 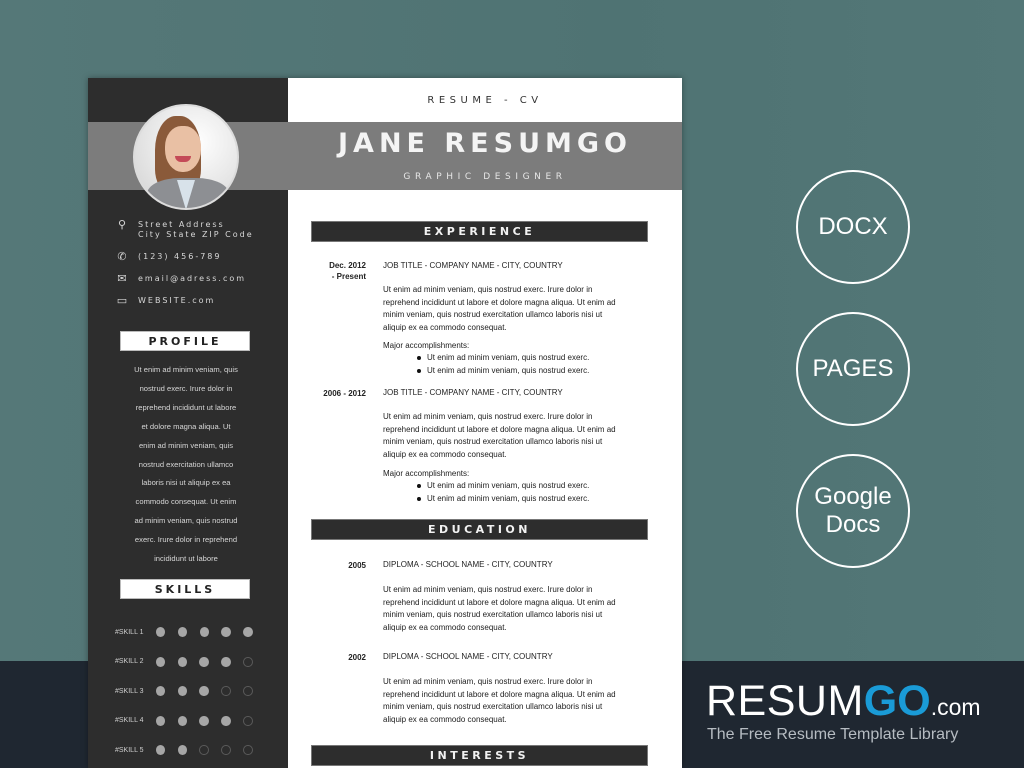 I want to click on entry-date: 2005, so click(x=357, y=565).